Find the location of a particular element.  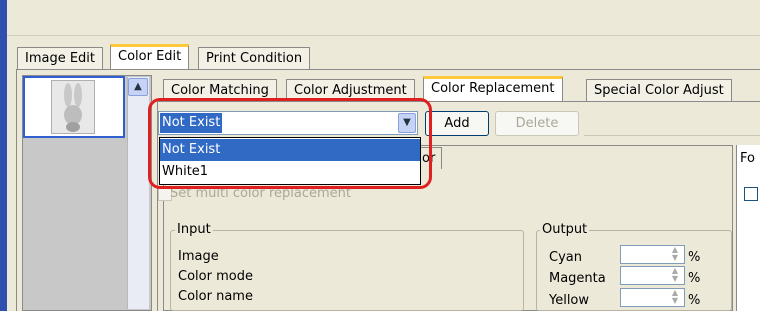

delete-button: Delete is located at coordinates (537, 123).